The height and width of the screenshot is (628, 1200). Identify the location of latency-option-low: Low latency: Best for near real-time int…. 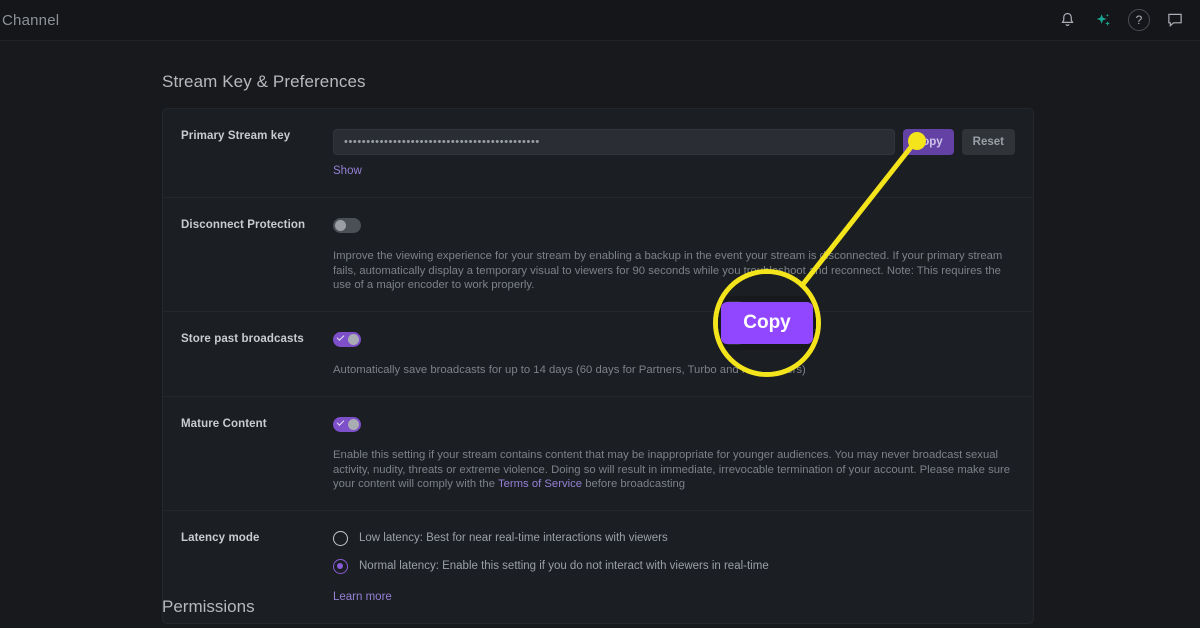
(674, 538).